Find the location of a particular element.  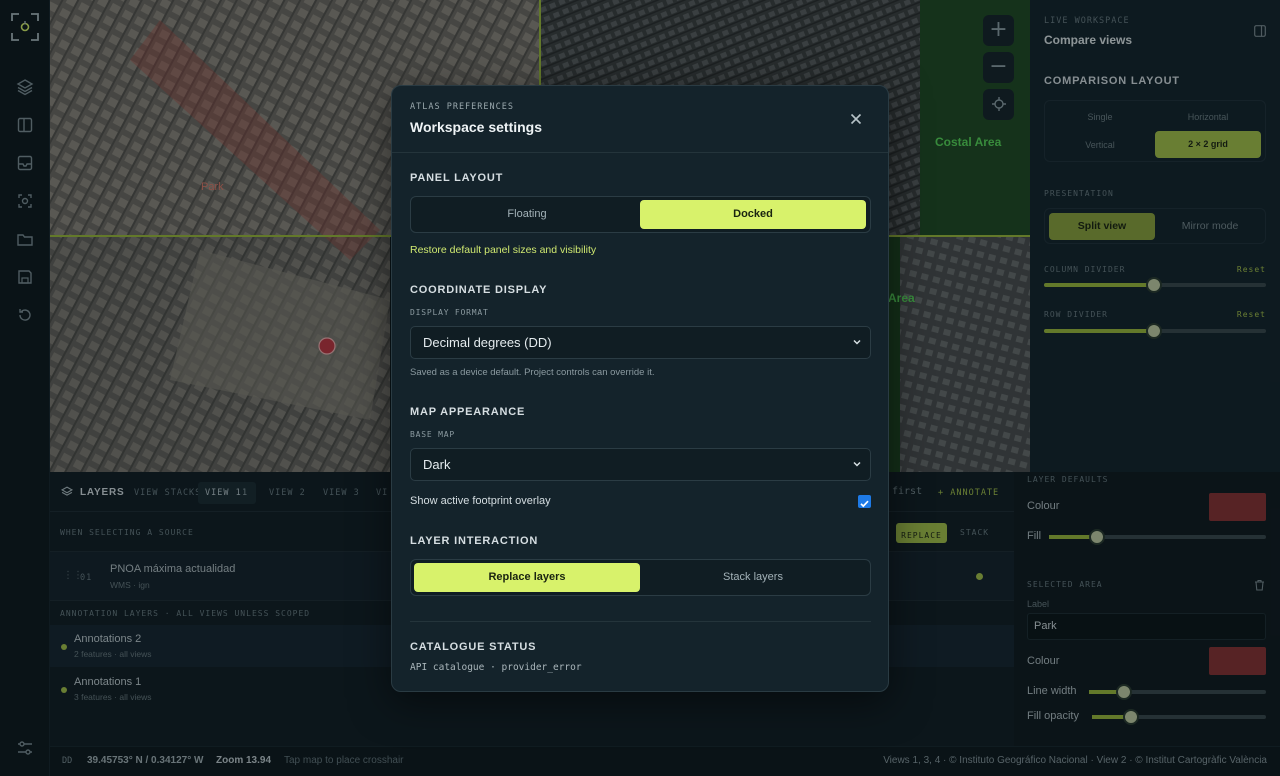

panel-layout-heading: PANEL LAYOUT is located at coordinates (457, 178).